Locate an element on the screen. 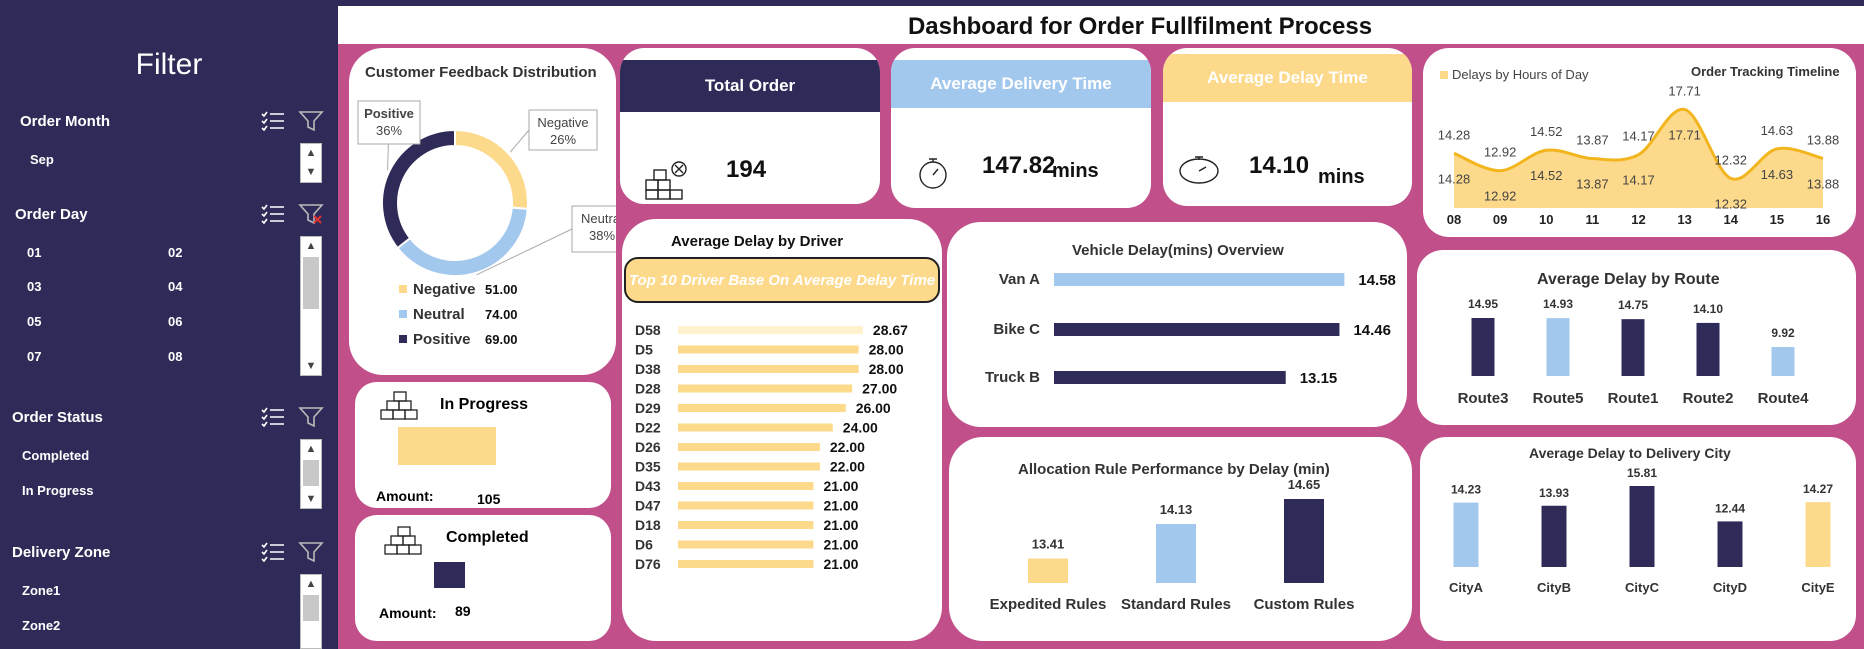 The width and height of the screenshot is (1864, 649). slicer-item: Sep is located at coordinates (42, 159).